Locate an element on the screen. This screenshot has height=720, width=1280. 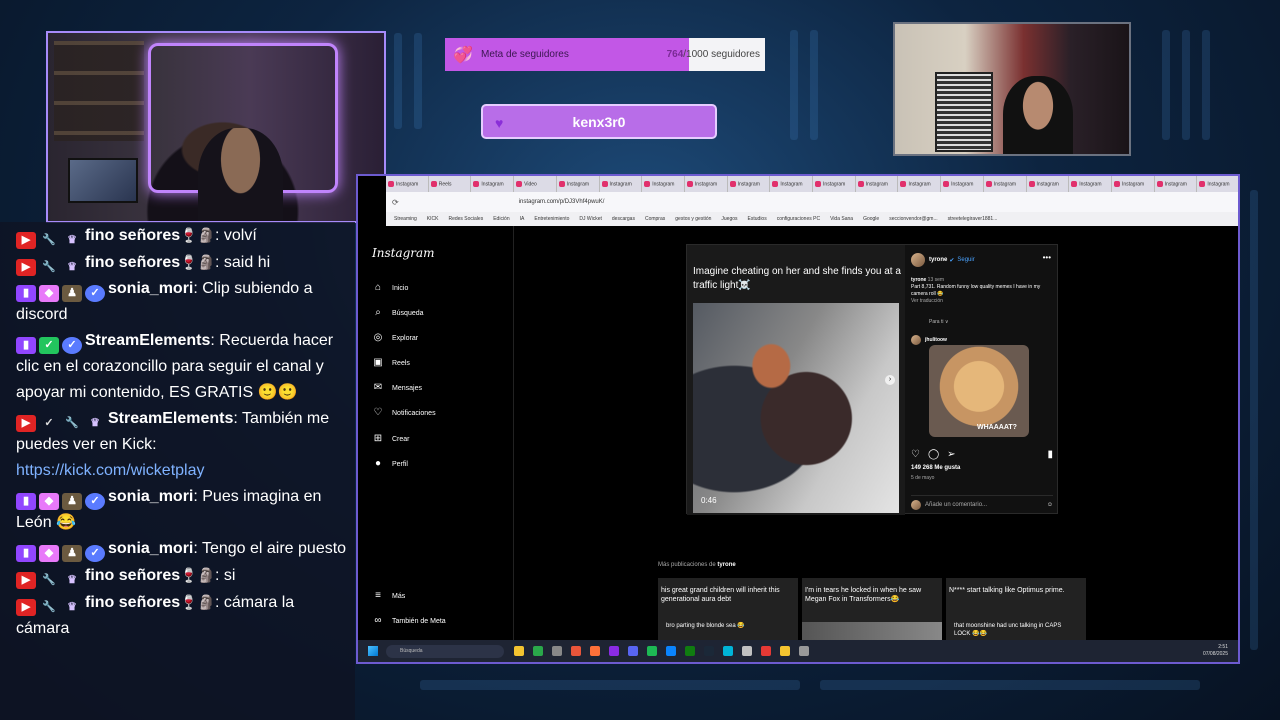
nav-item-crear: ⊞ Crear is located at coordinates (391, 439).